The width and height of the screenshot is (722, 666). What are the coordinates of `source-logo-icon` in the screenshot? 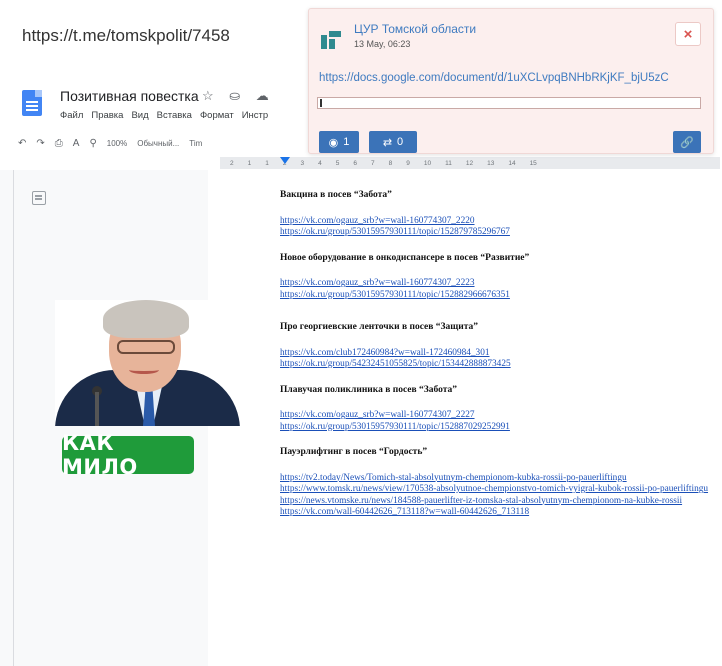 It's located at (332, 40).